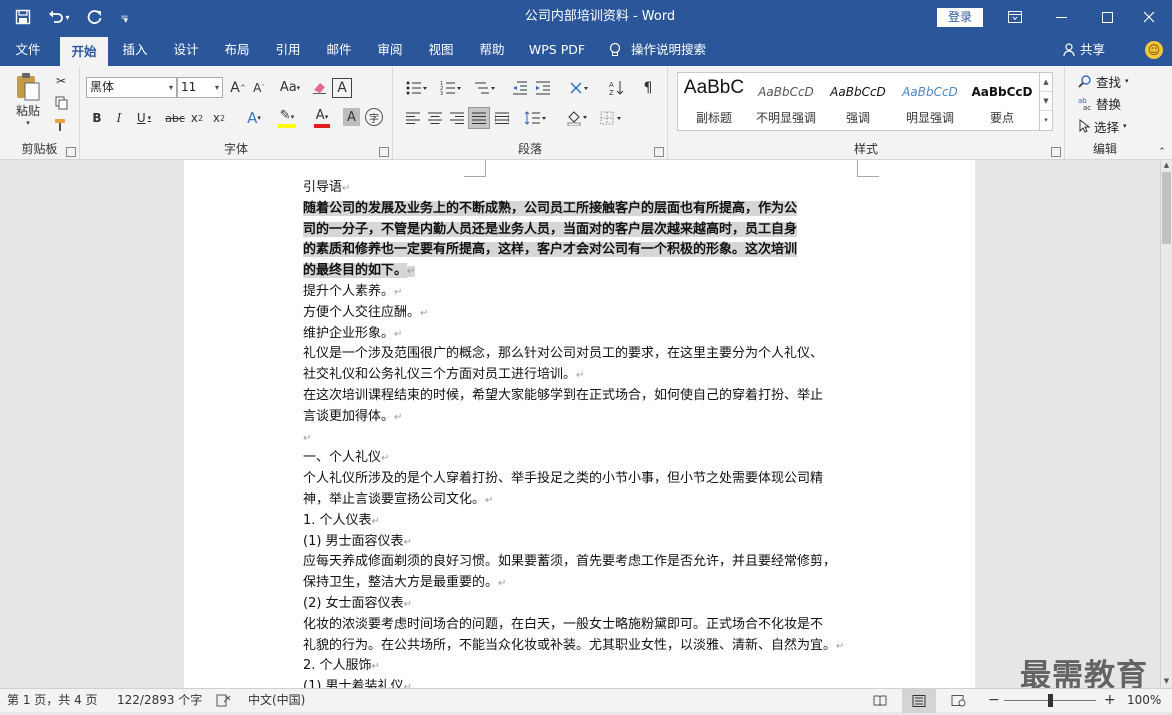 The image size is (1172, 715). Describe the element at coordinates (581, 354) in the screenshot. I see `document-line: 礼仪是一个涉及范围很广的概念，那么针对公司对员工的要求，在这里主要分为个人礼仪、` at that location.